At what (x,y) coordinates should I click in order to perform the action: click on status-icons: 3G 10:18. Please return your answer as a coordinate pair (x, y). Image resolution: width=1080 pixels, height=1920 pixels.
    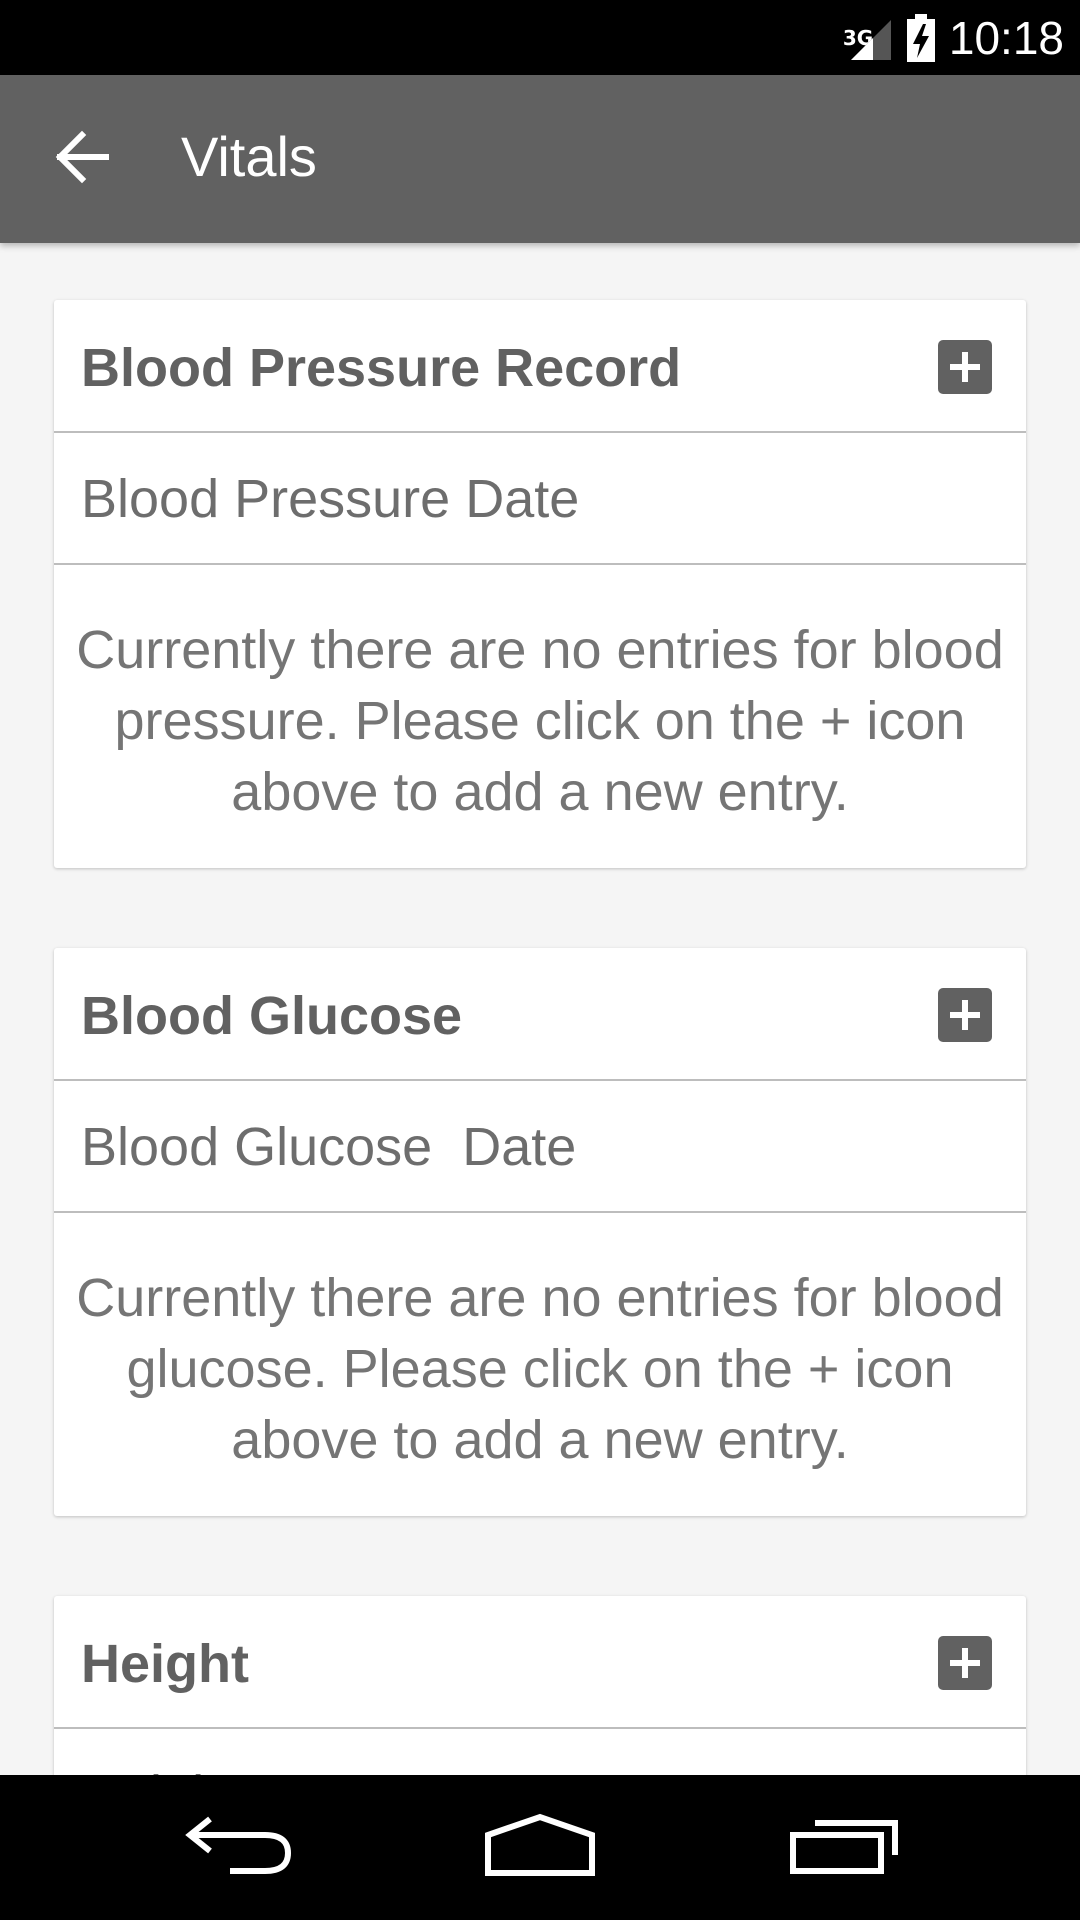
    Looking at the image, I should click on (953, 37).